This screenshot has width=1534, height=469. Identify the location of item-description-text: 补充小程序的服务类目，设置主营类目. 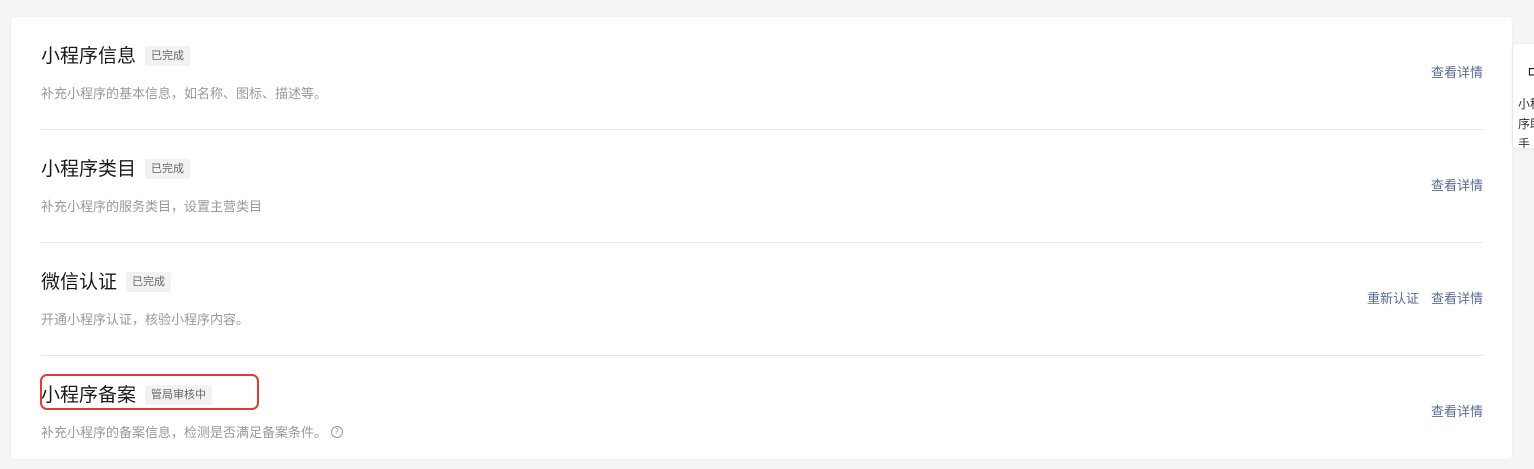
(152, 207).